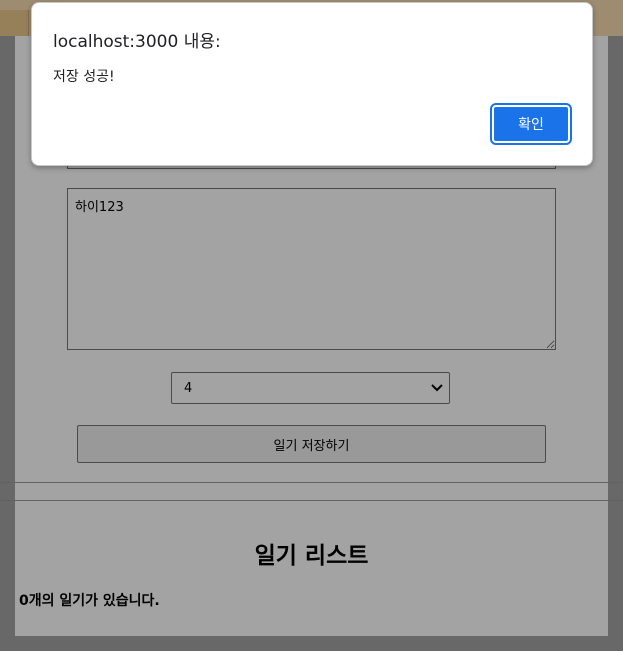  I want to click on ok-button: 확인, so click(531, 124).